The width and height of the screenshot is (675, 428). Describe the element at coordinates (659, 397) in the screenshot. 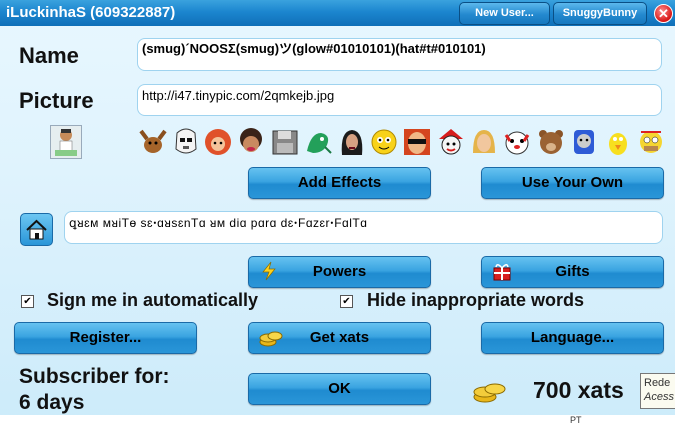

I see `tooltip-line2: Acess` at that location.